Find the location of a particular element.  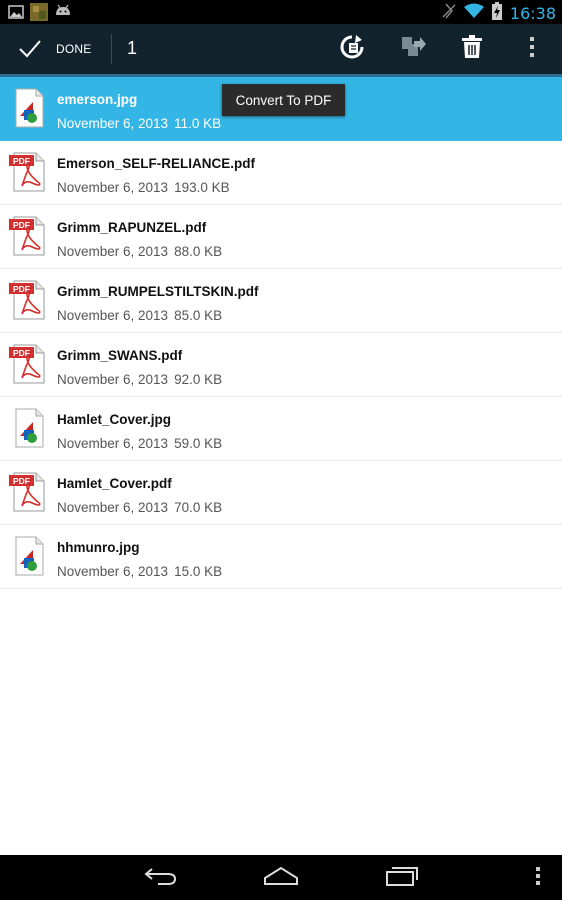

share-button is located at coordinates (413, 49).